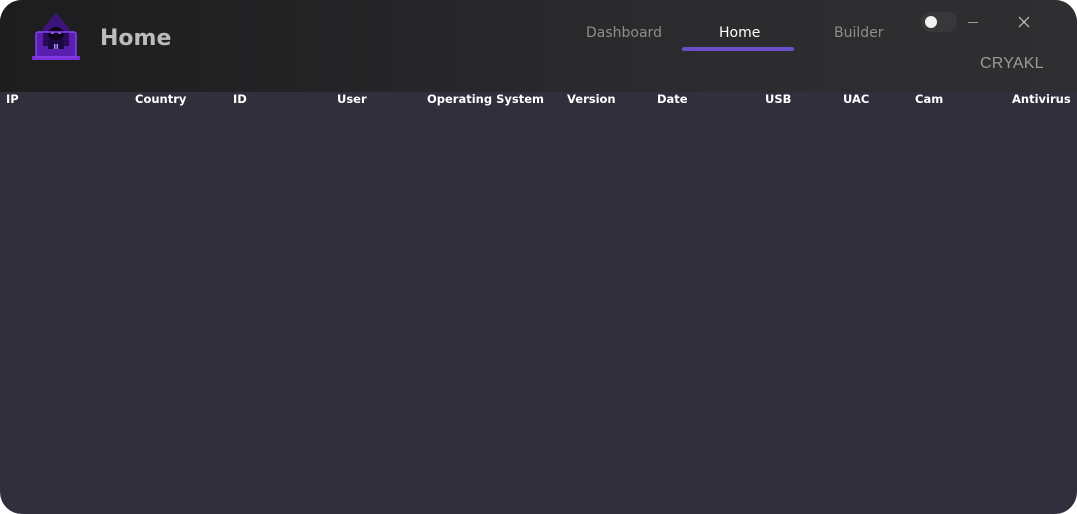  I want to click on column-header-antivirus: Antivirus, so click(1041, 99).